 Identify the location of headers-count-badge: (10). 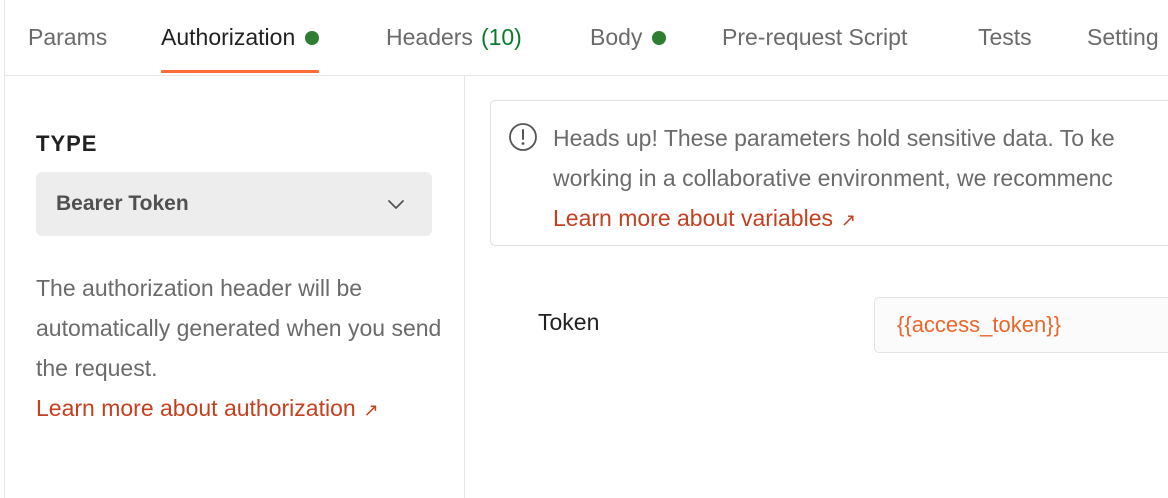
(501, 37).